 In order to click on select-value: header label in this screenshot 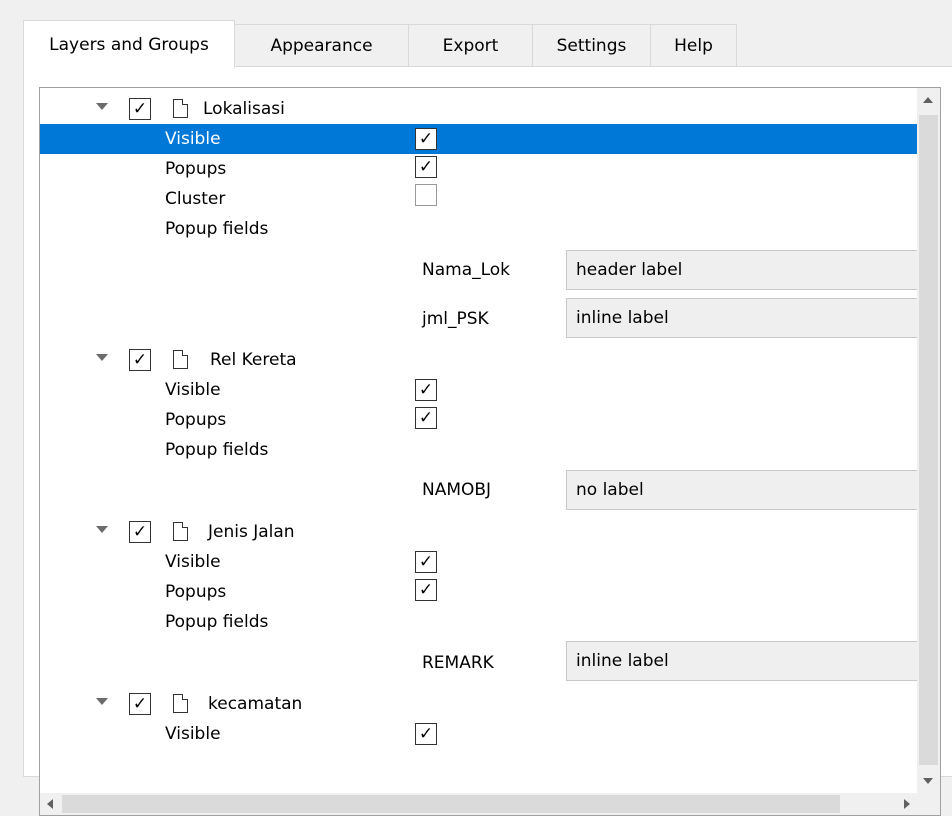, I will do `click(629, 270)`.